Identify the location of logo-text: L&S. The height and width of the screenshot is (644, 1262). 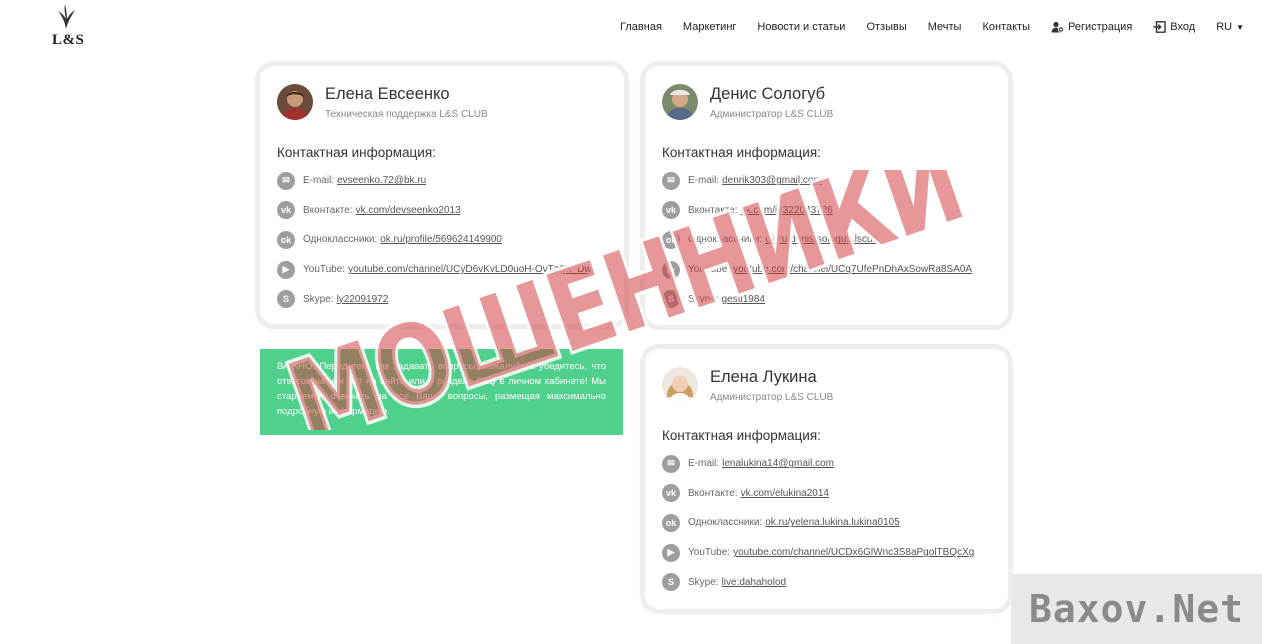
(68, 40).